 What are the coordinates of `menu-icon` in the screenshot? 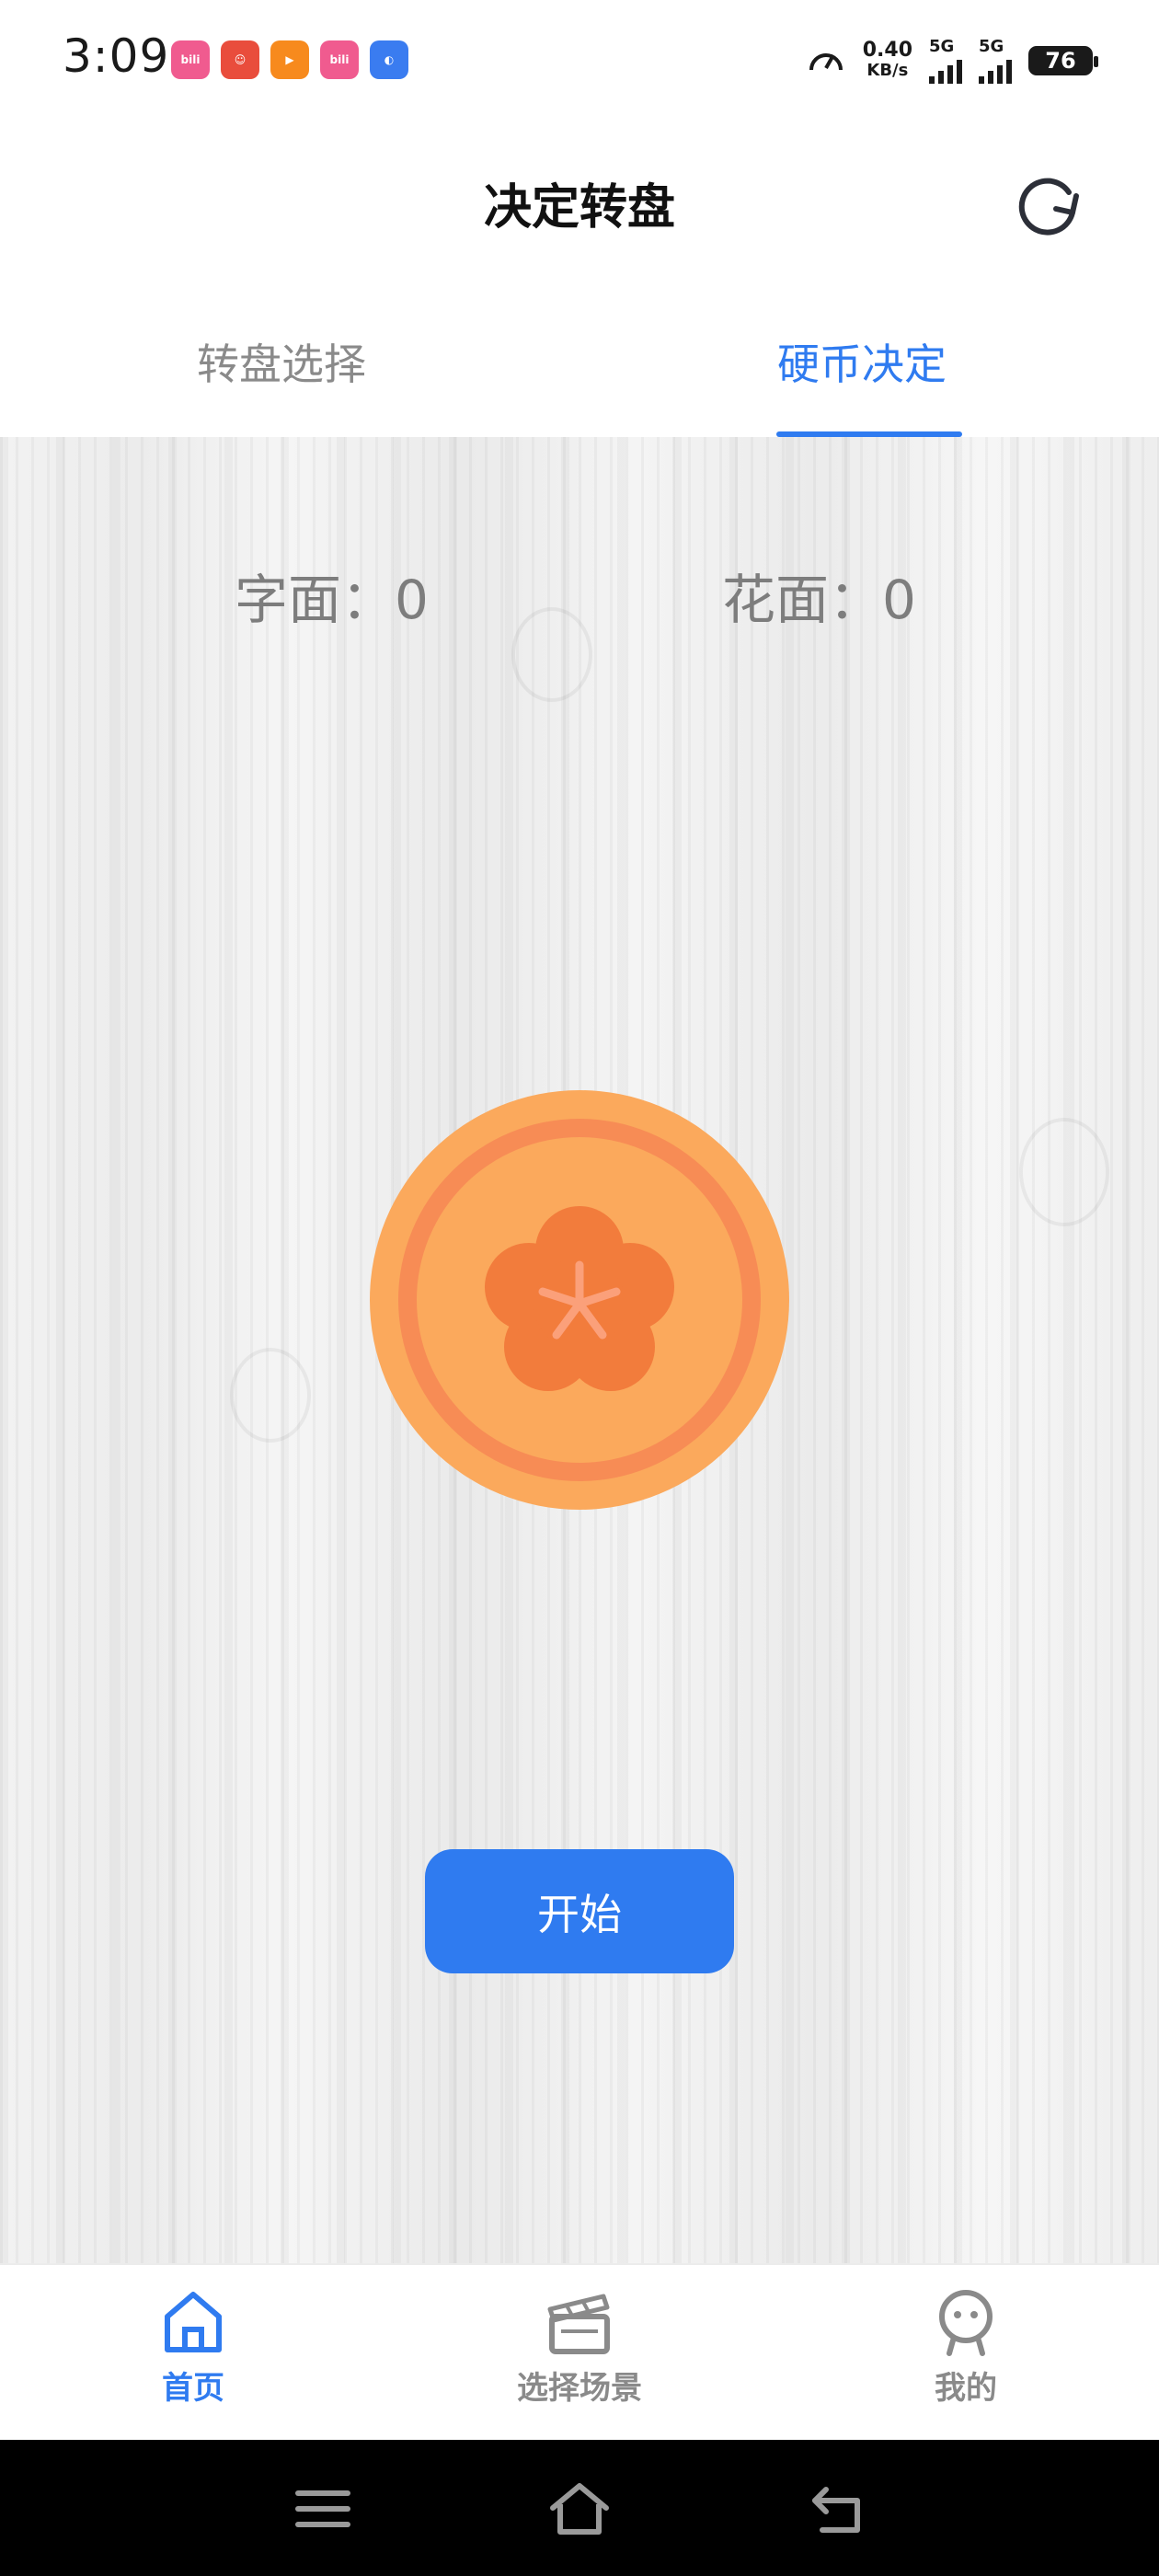 It's located at (323, 2509).